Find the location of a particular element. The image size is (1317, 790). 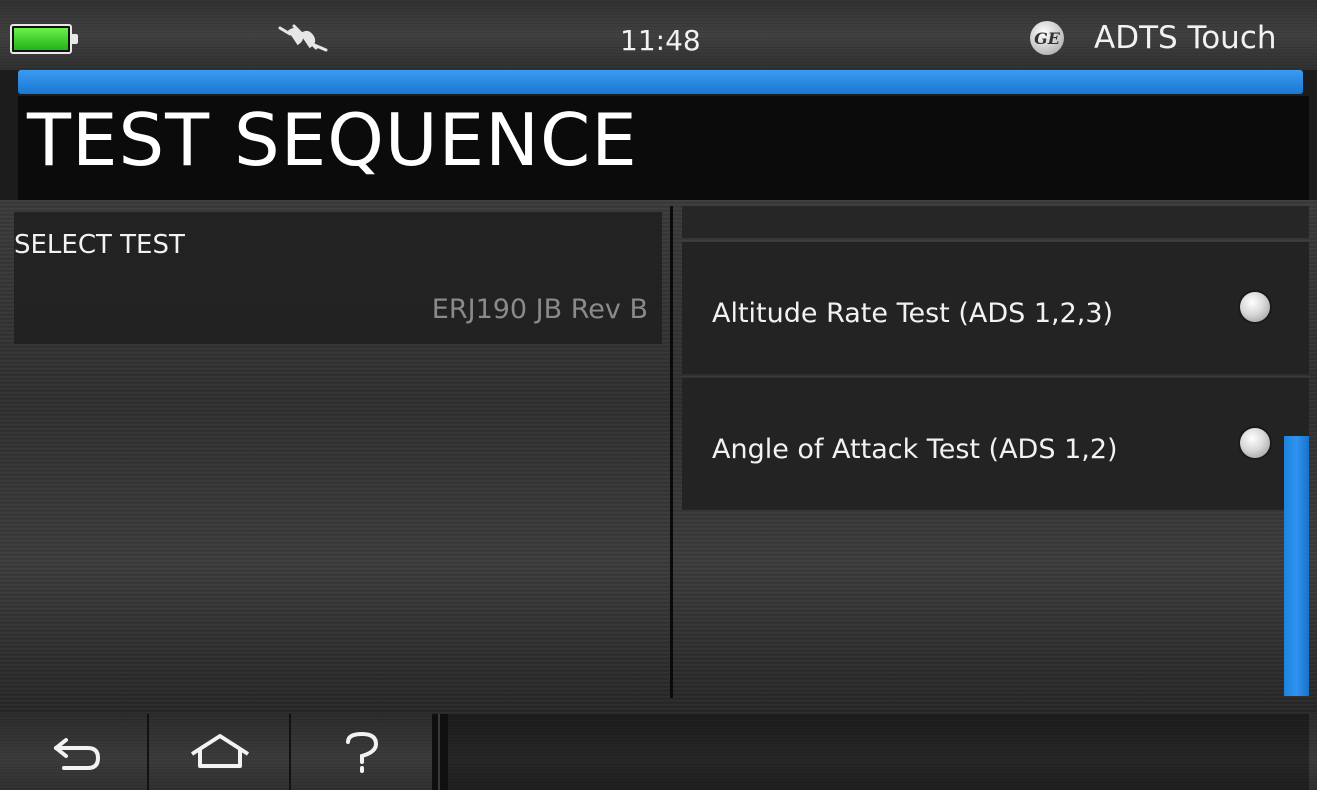

select-test-value: ERJ190 JB Rev B is located at coordinates (540, 309).